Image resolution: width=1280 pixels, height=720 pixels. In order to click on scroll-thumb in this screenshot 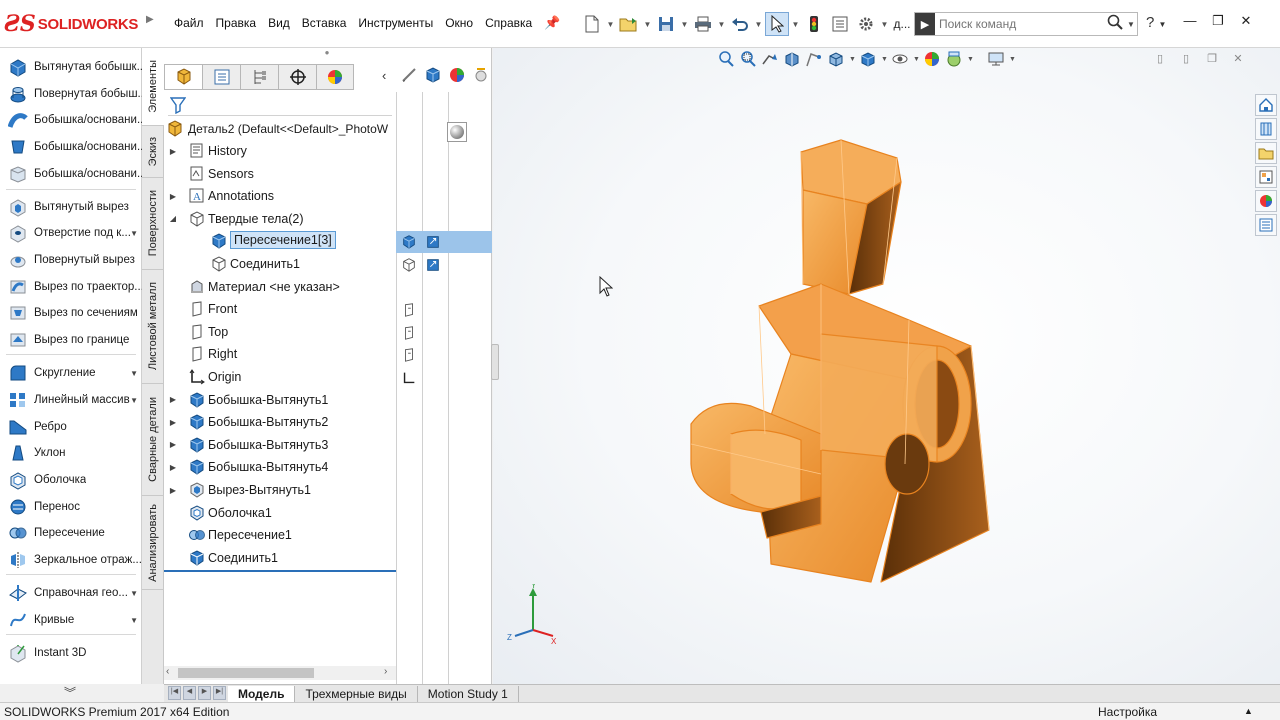, I will do `click(246, 673)`.